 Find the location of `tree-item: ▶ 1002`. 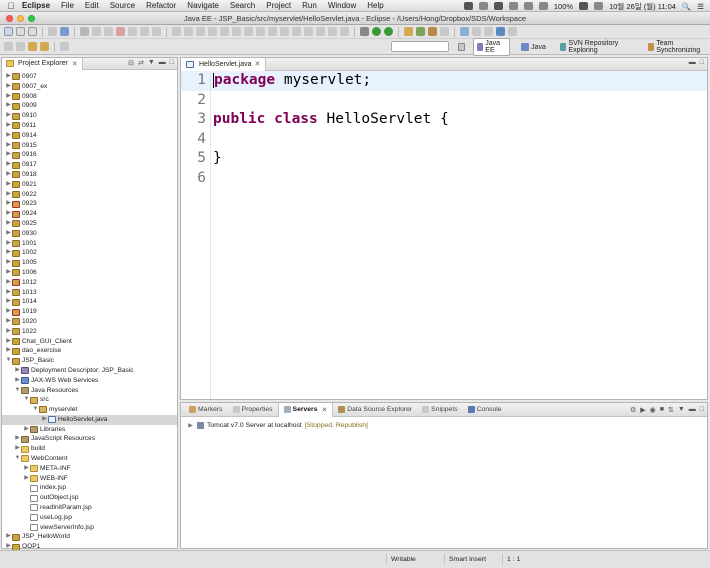

tree-item: ▶ 1002 is located at coordinates (89, 253).